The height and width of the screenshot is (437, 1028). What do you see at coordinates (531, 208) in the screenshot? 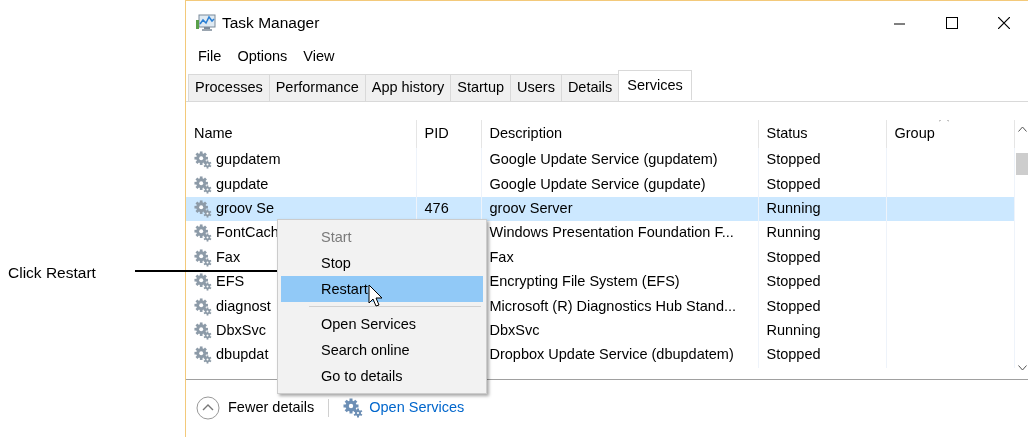
I see `description-text: groov Server` at bounding box center [531, 208].